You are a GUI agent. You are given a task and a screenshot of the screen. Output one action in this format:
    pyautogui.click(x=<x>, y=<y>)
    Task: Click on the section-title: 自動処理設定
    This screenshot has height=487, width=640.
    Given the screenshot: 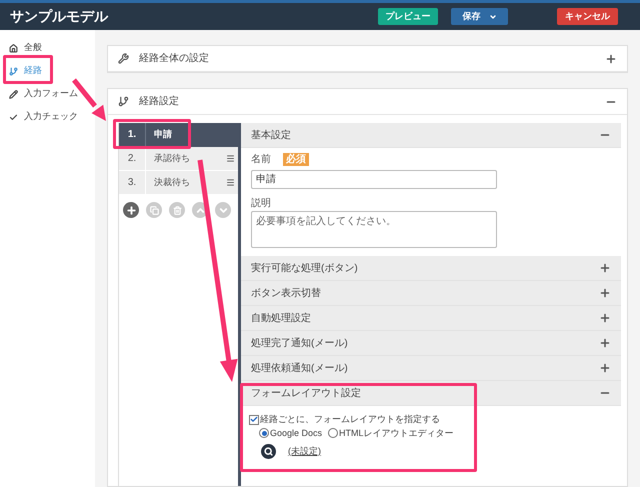 What is the action you would take?
    pyautogui.click(x=281, y=319)
    